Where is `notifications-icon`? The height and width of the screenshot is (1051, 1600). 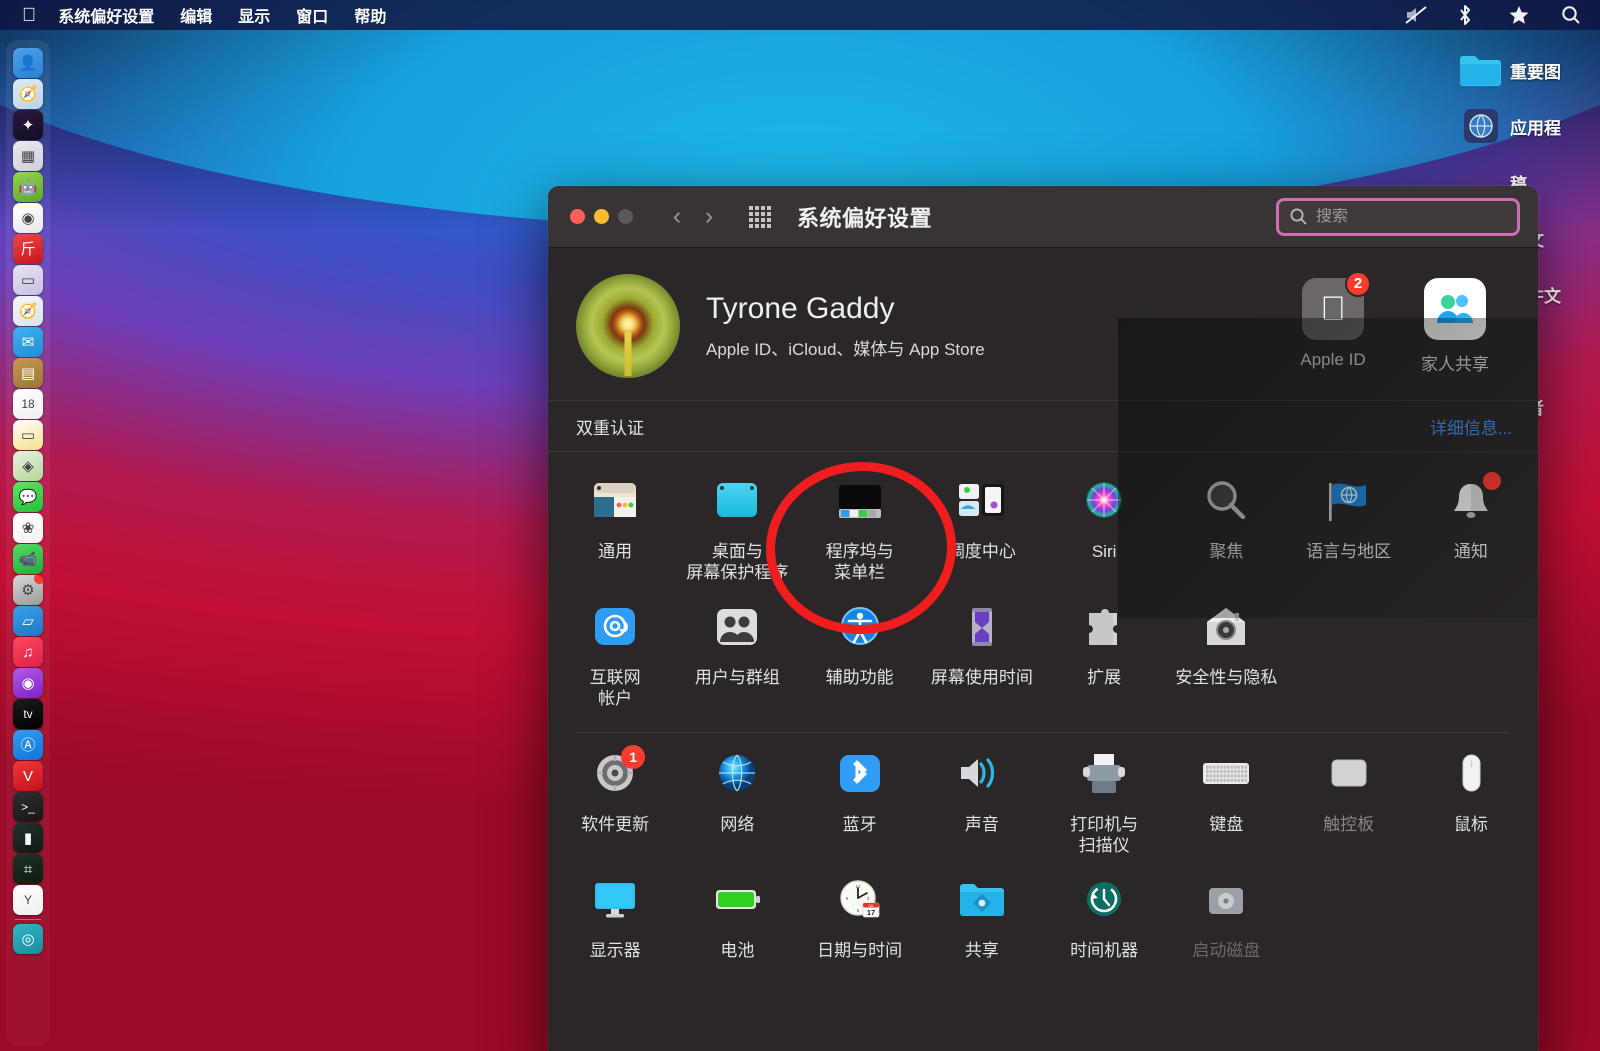 notifications-icon is located at coordinates (1472, 502).